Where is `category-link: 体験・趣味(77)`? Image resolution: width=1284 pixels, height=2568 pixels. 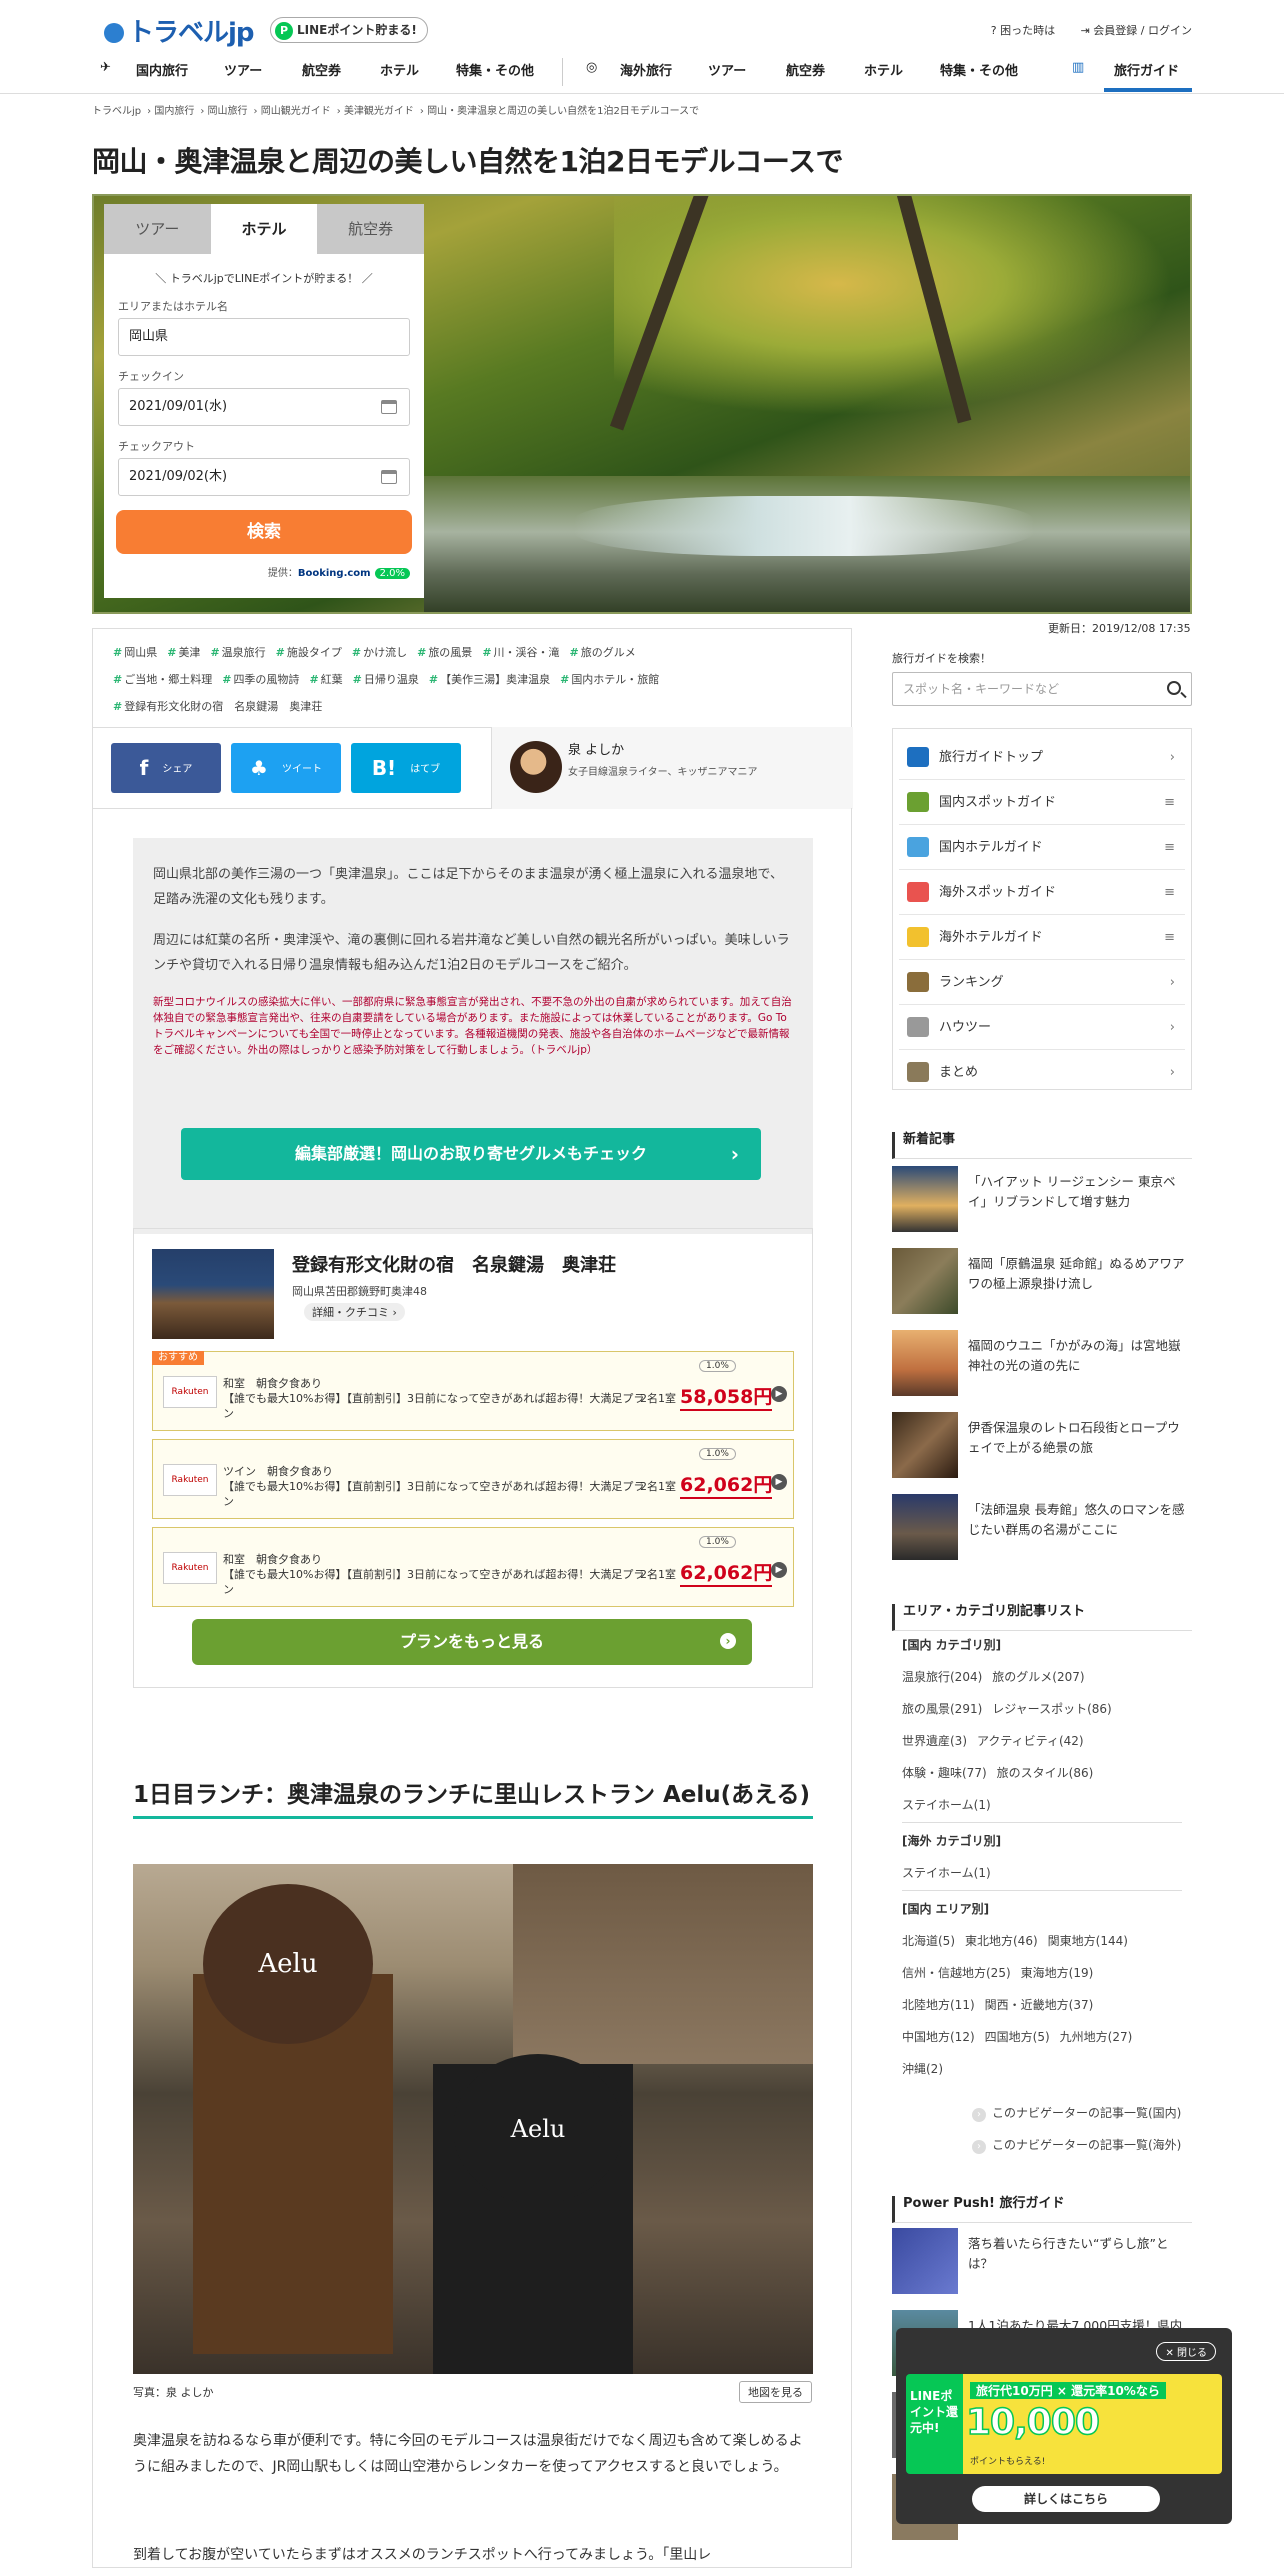
category-link: 体験・趣味(77) is located at coordinates (944, 1773).